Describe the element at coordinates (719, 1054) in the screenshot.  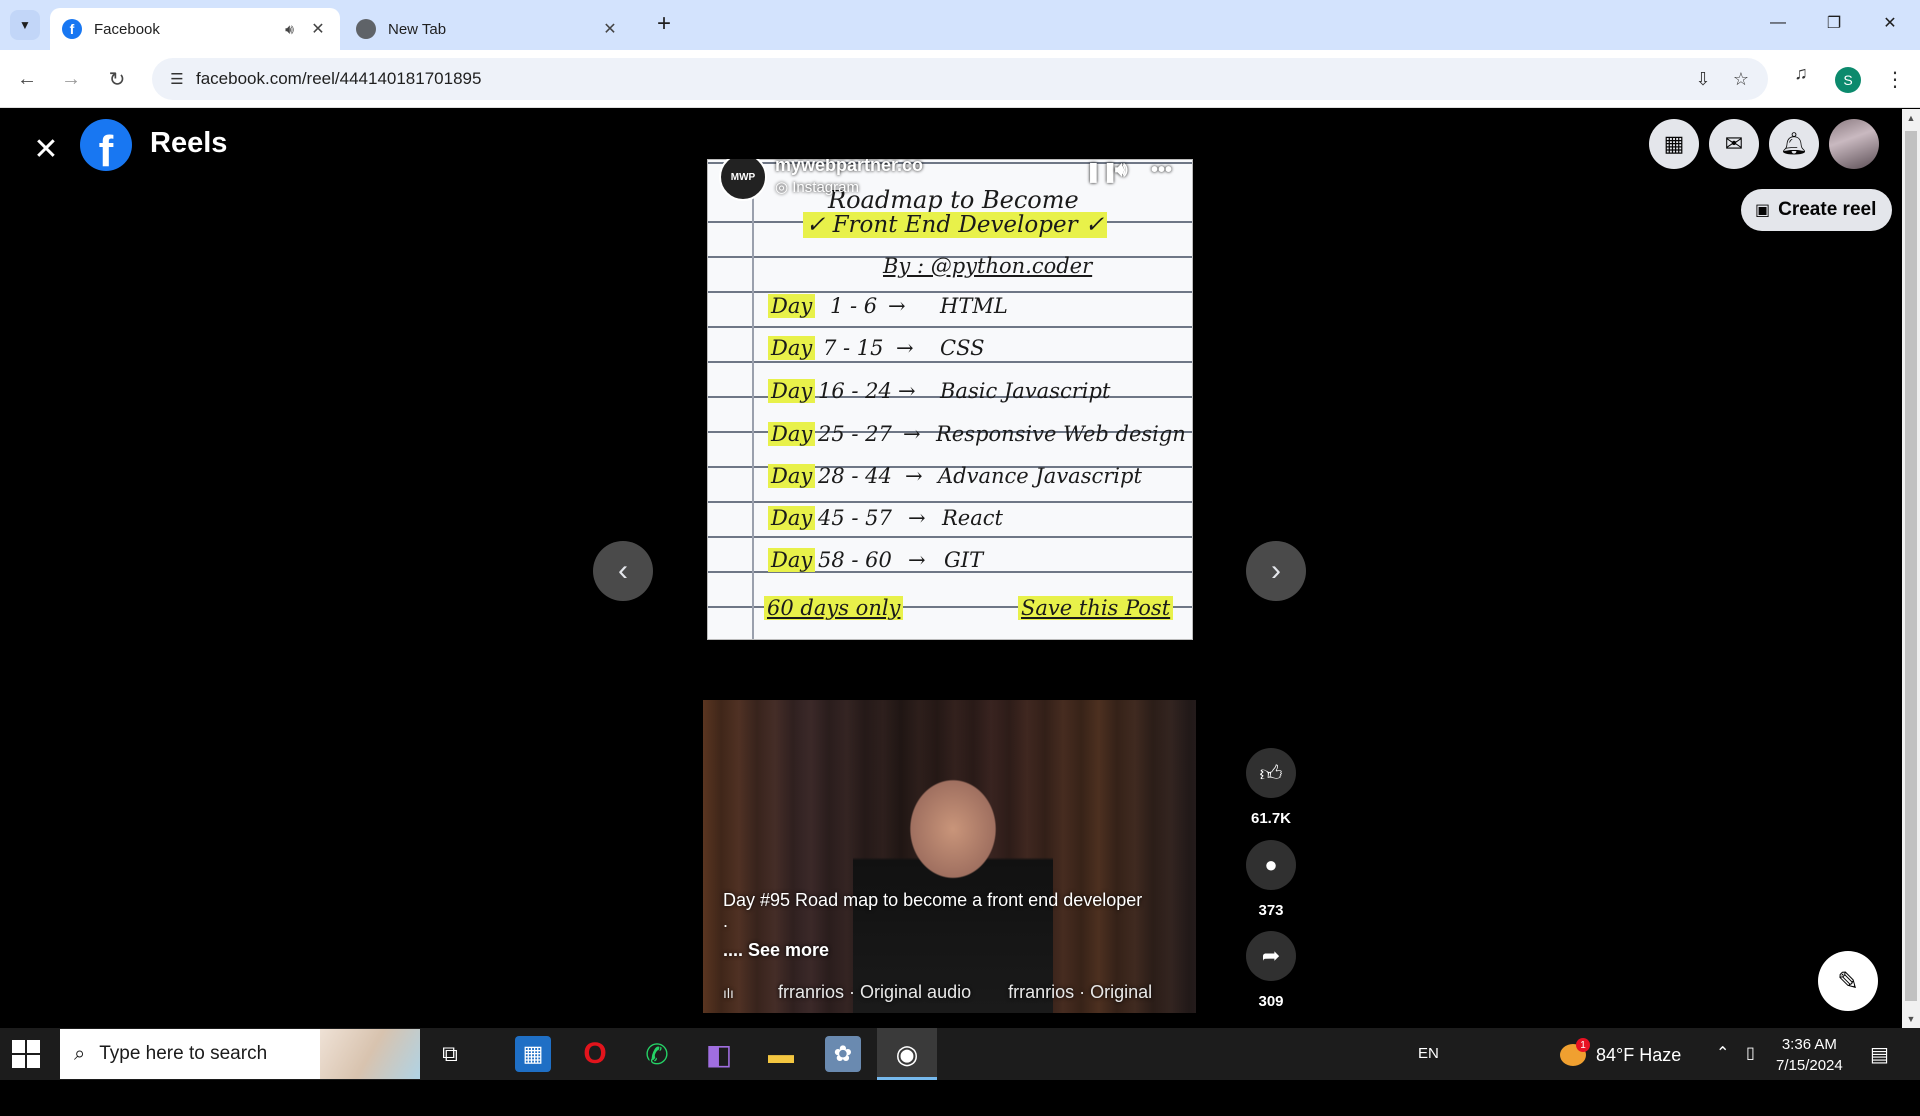
I see `visual-studio-icon: ◧` at that location.